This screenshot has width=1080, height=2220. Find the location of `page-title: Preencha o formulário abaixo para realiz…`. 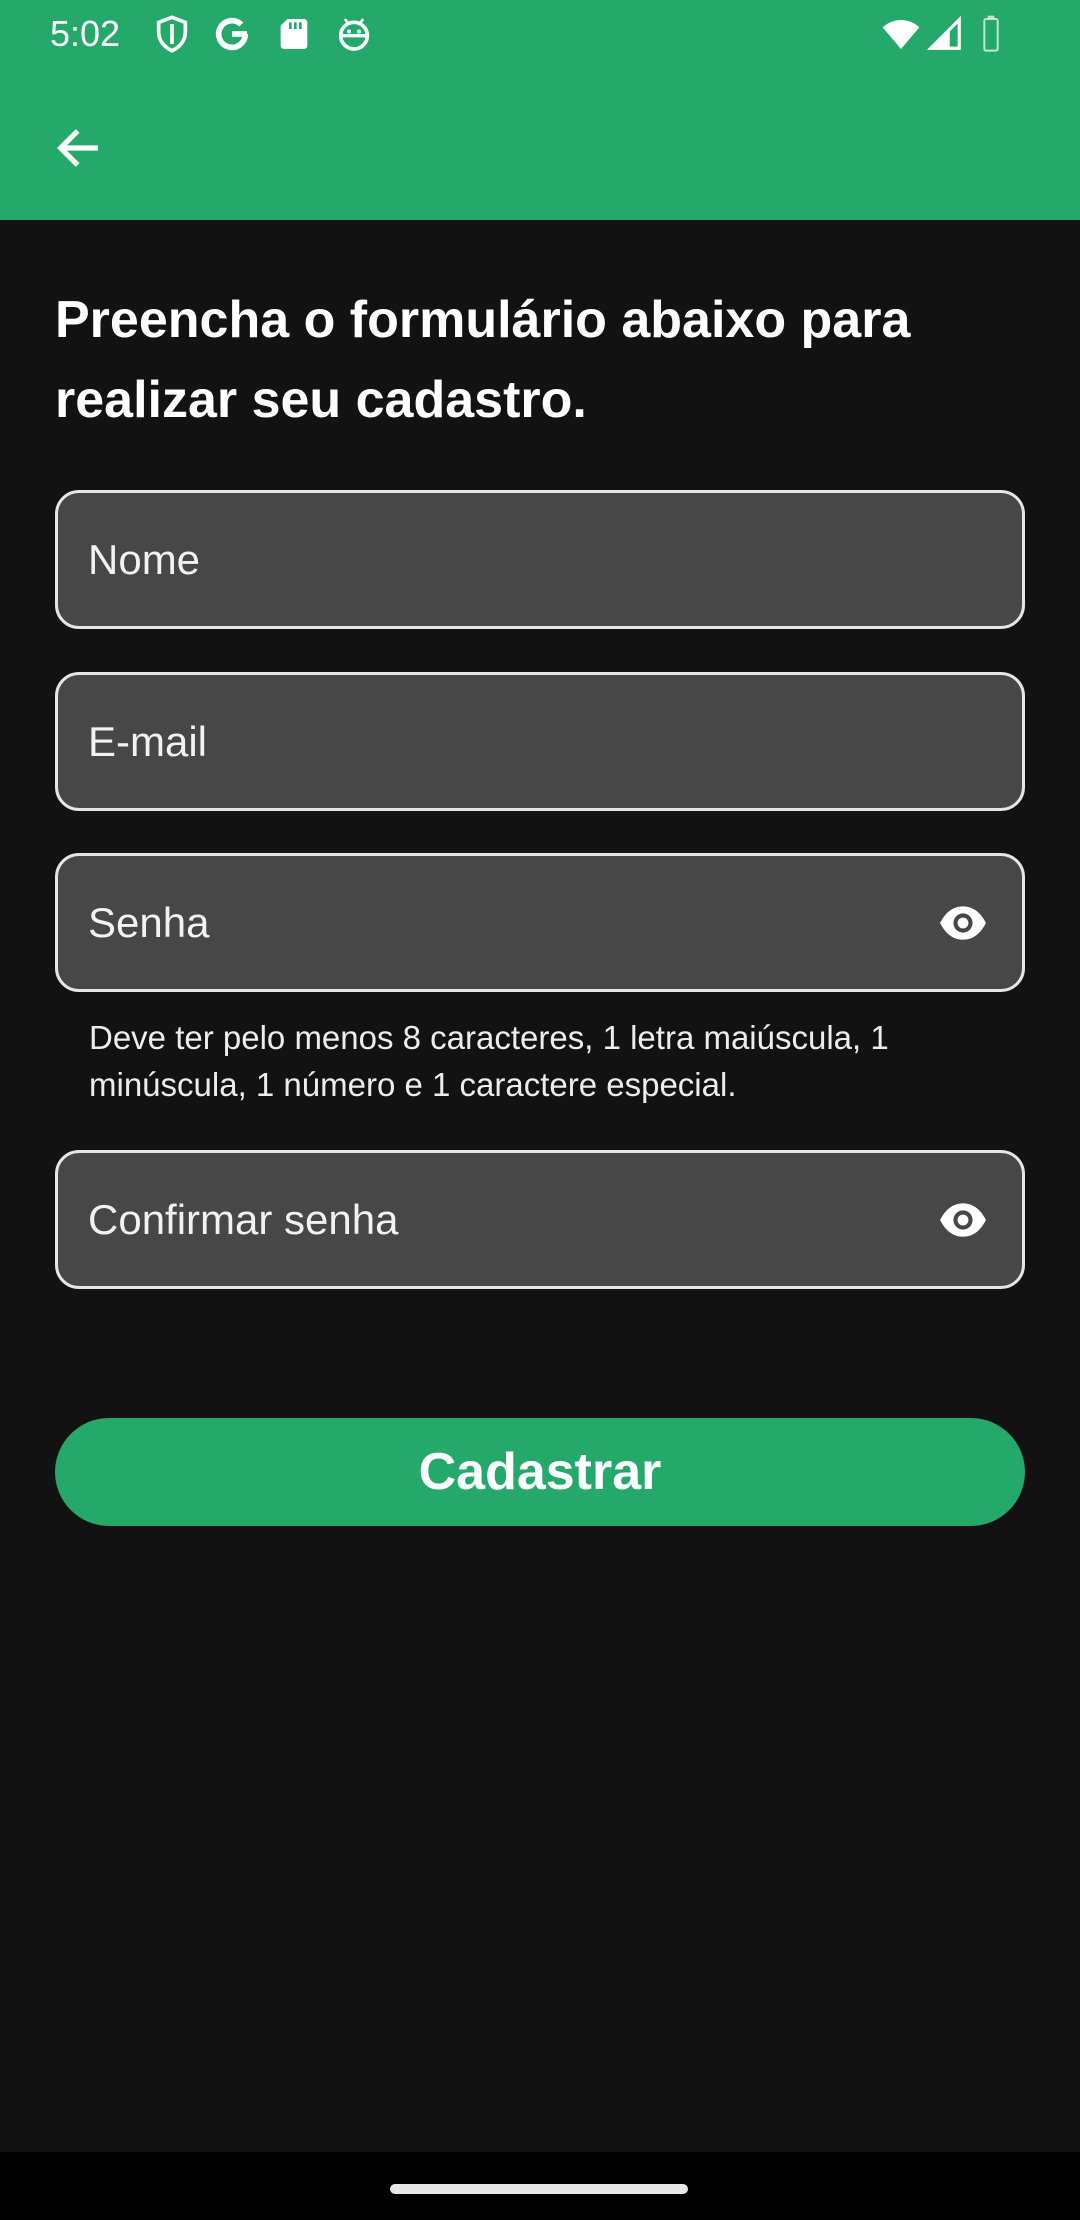

page-title: Preencha o formulário abaixo para realiz… is located at coordinates (483, 360).